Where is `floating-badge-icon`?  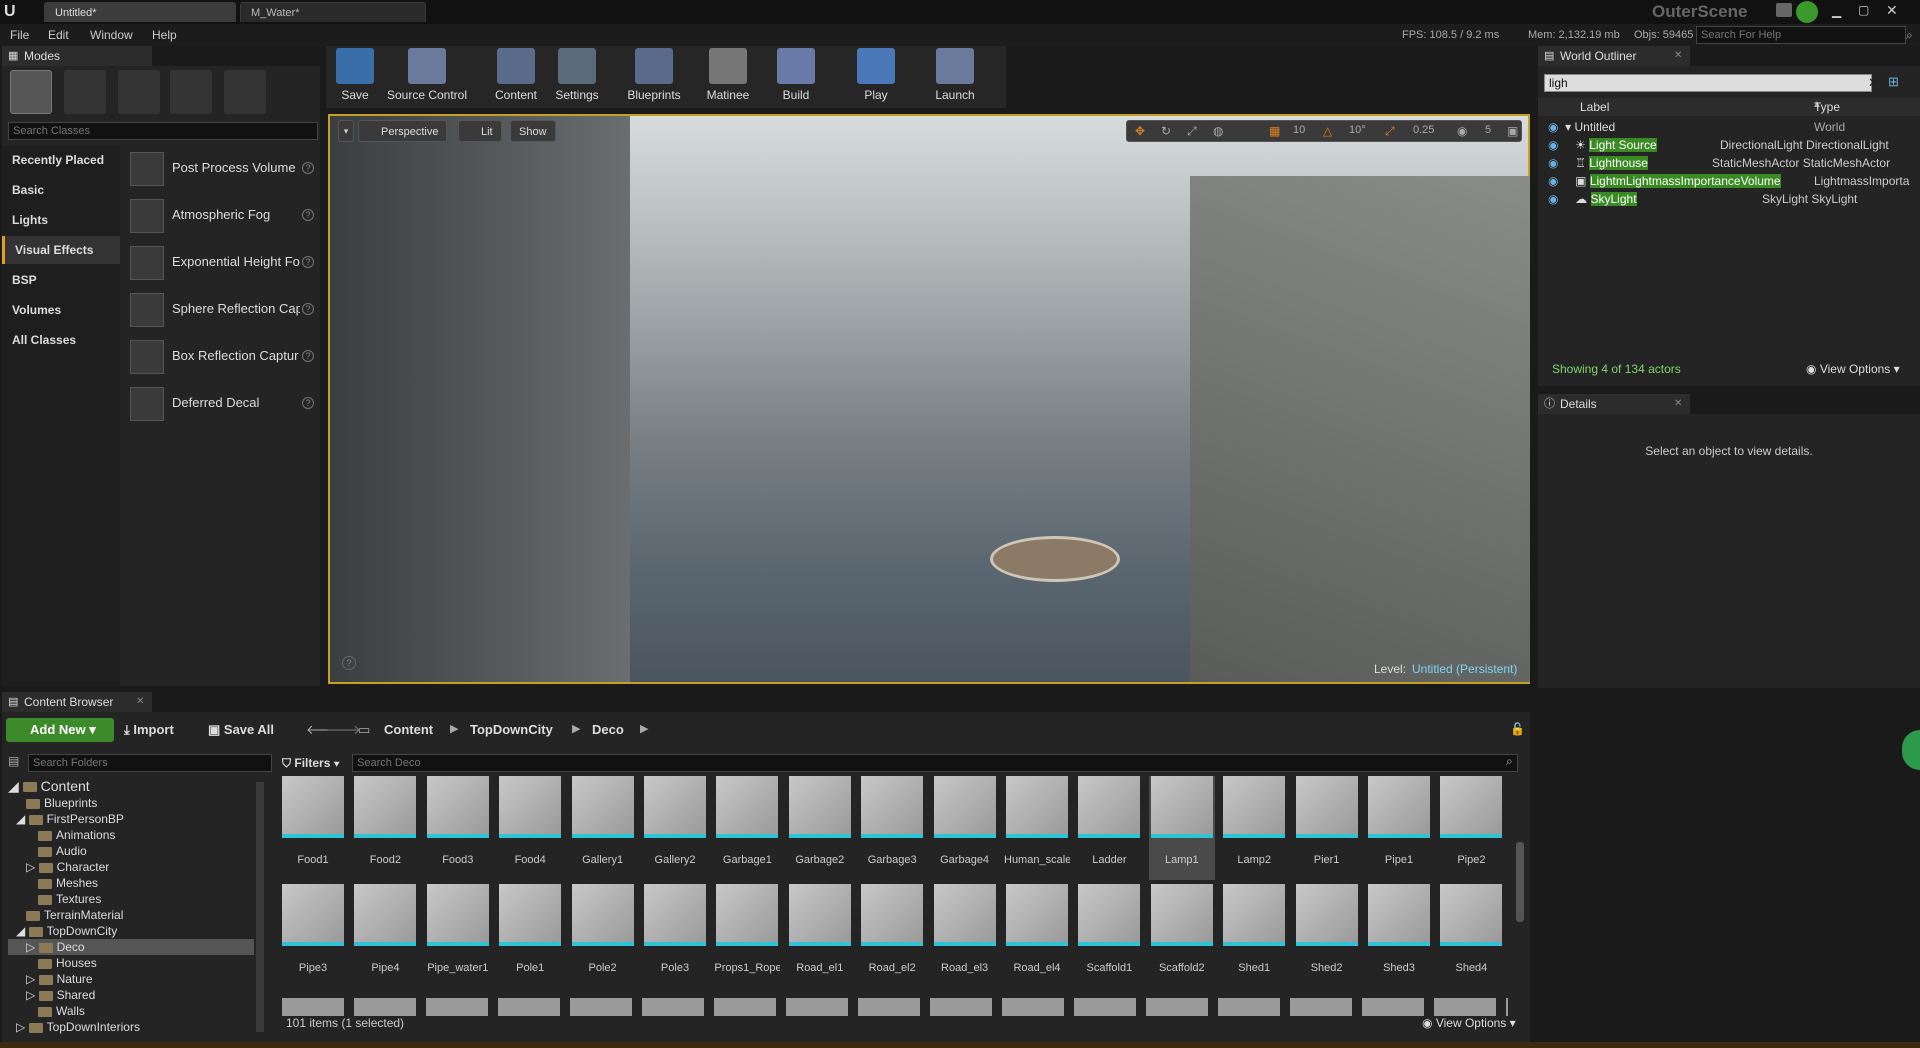
floating-badge-icon is located at coordinates (1911, 750).